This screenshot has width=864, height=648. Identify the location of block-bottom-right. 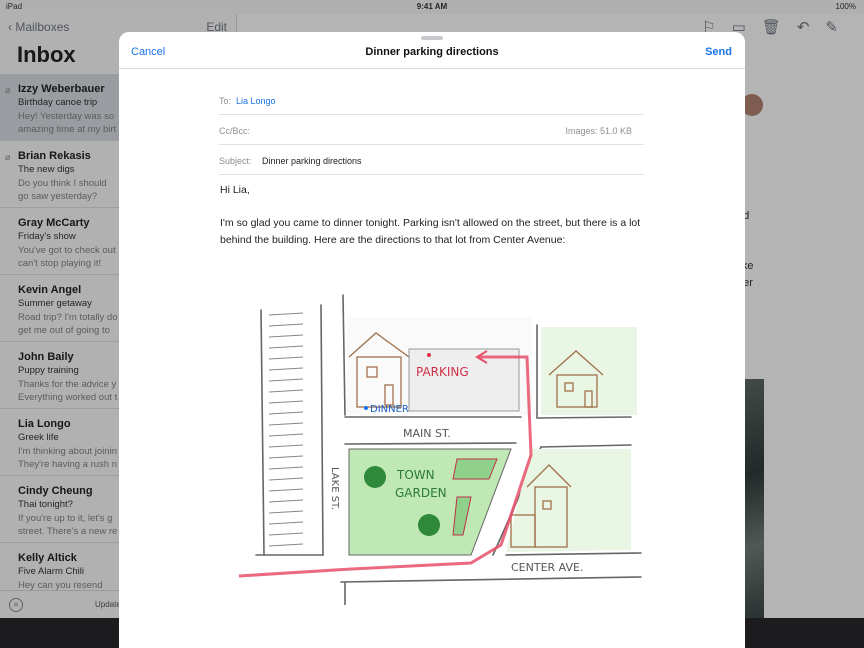
(568, 500).